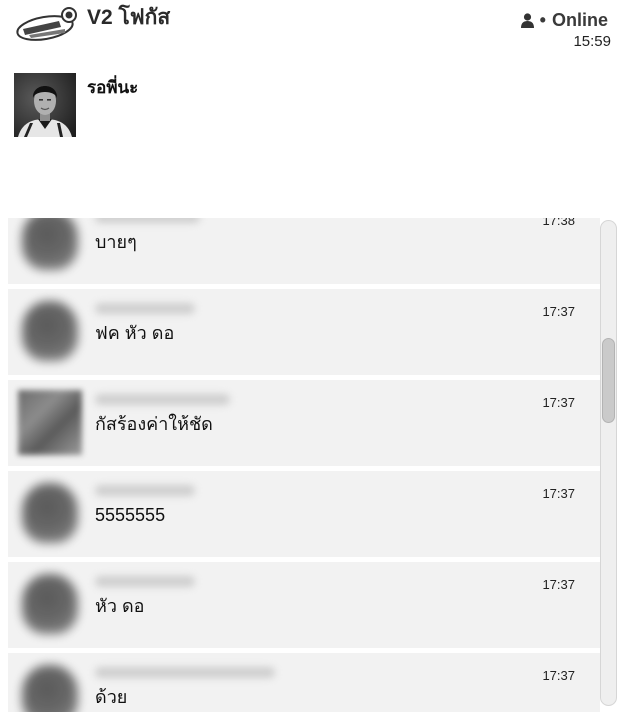 The image size is (623, 712). I want to click on message-item: 17:37 5555555, so click(304, 514).